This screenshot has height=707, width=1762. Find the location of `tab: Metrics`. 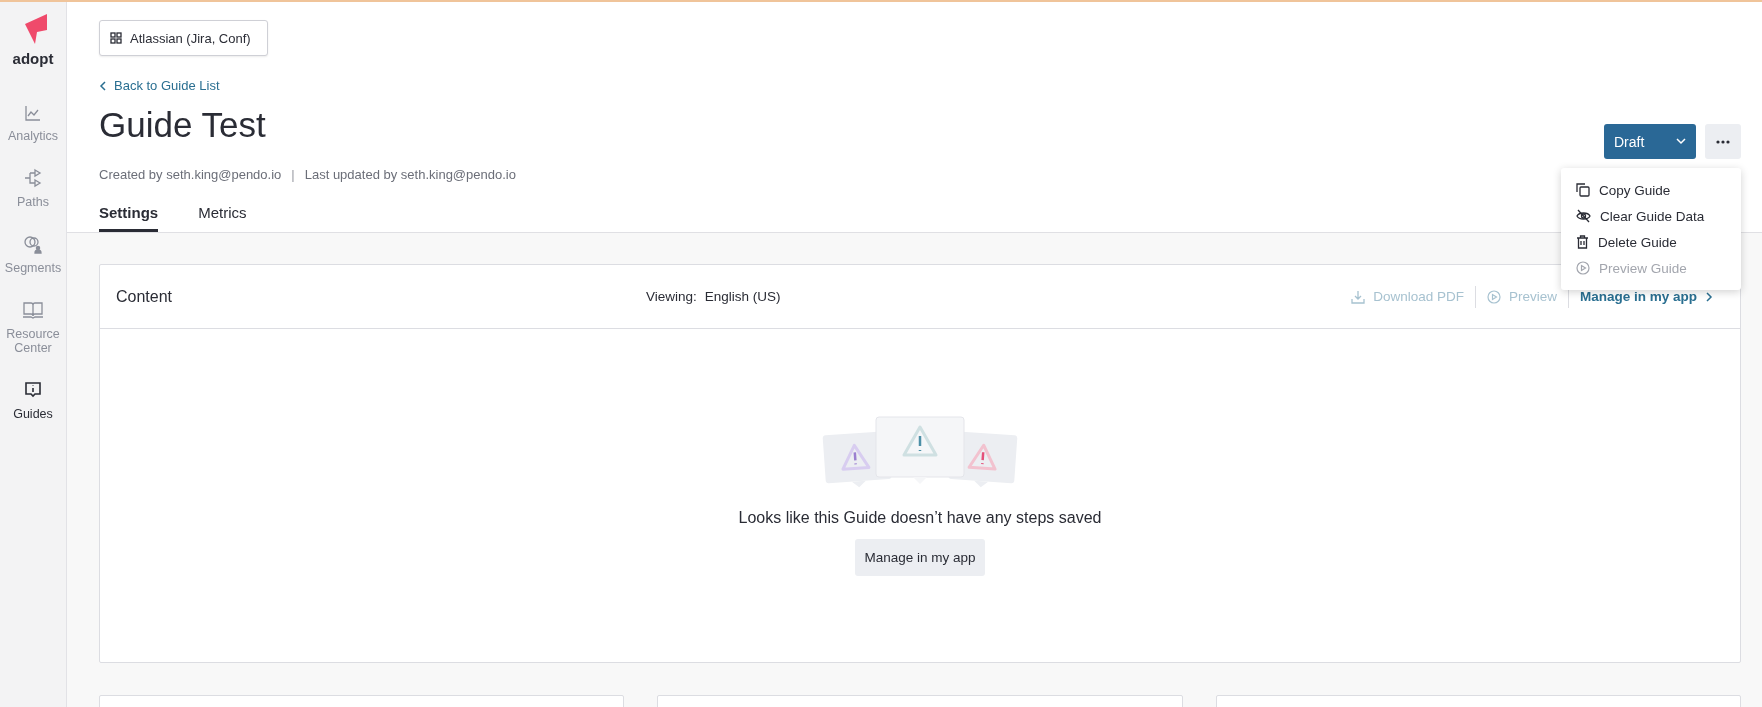

tab: Metrics is located at coordinates (222, 218).